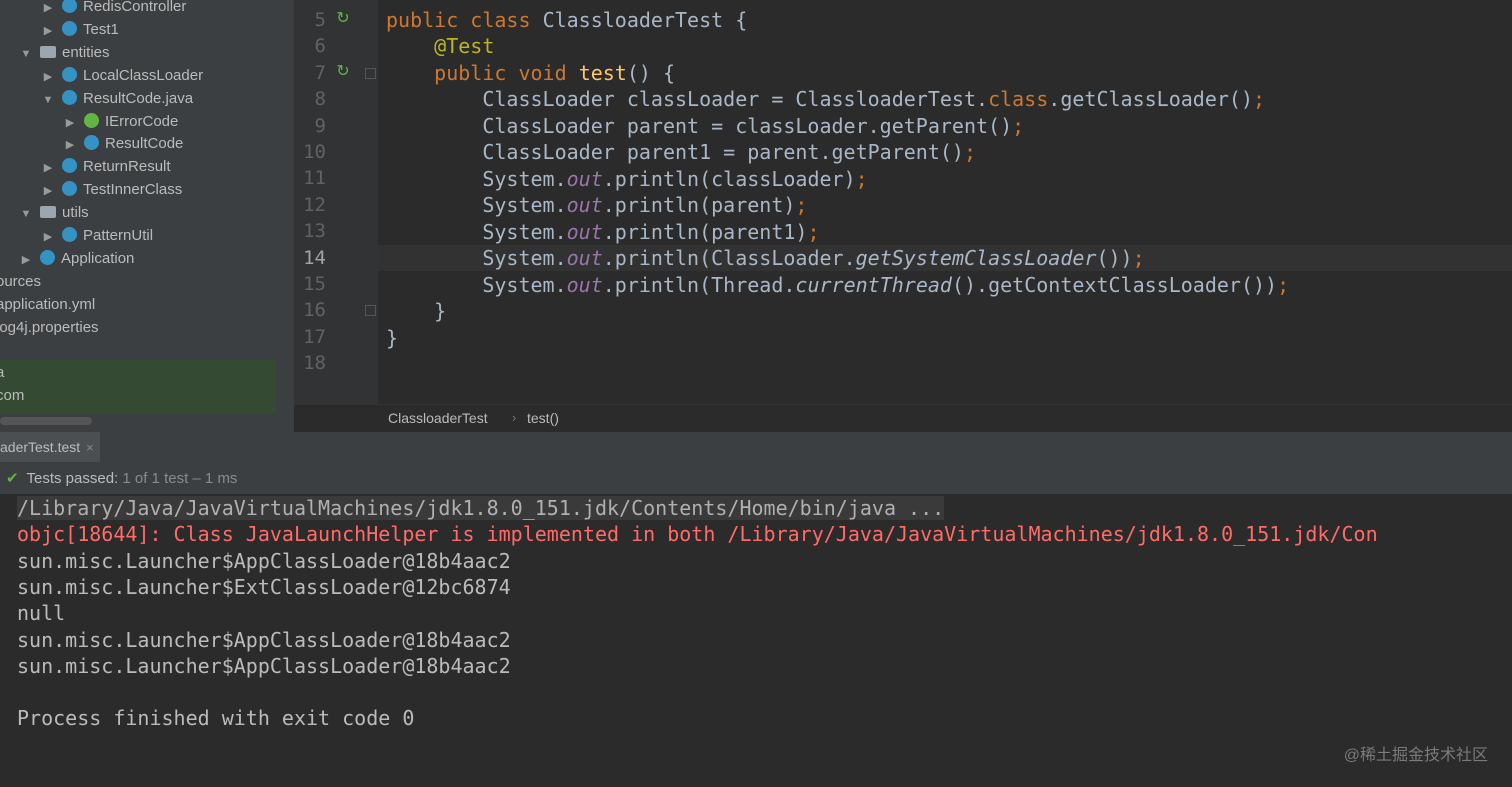  What do you see at coordinates (530, 73) in the screenshot?
I see `code-line-7: public void test() {` at bounding box center [530, 73].